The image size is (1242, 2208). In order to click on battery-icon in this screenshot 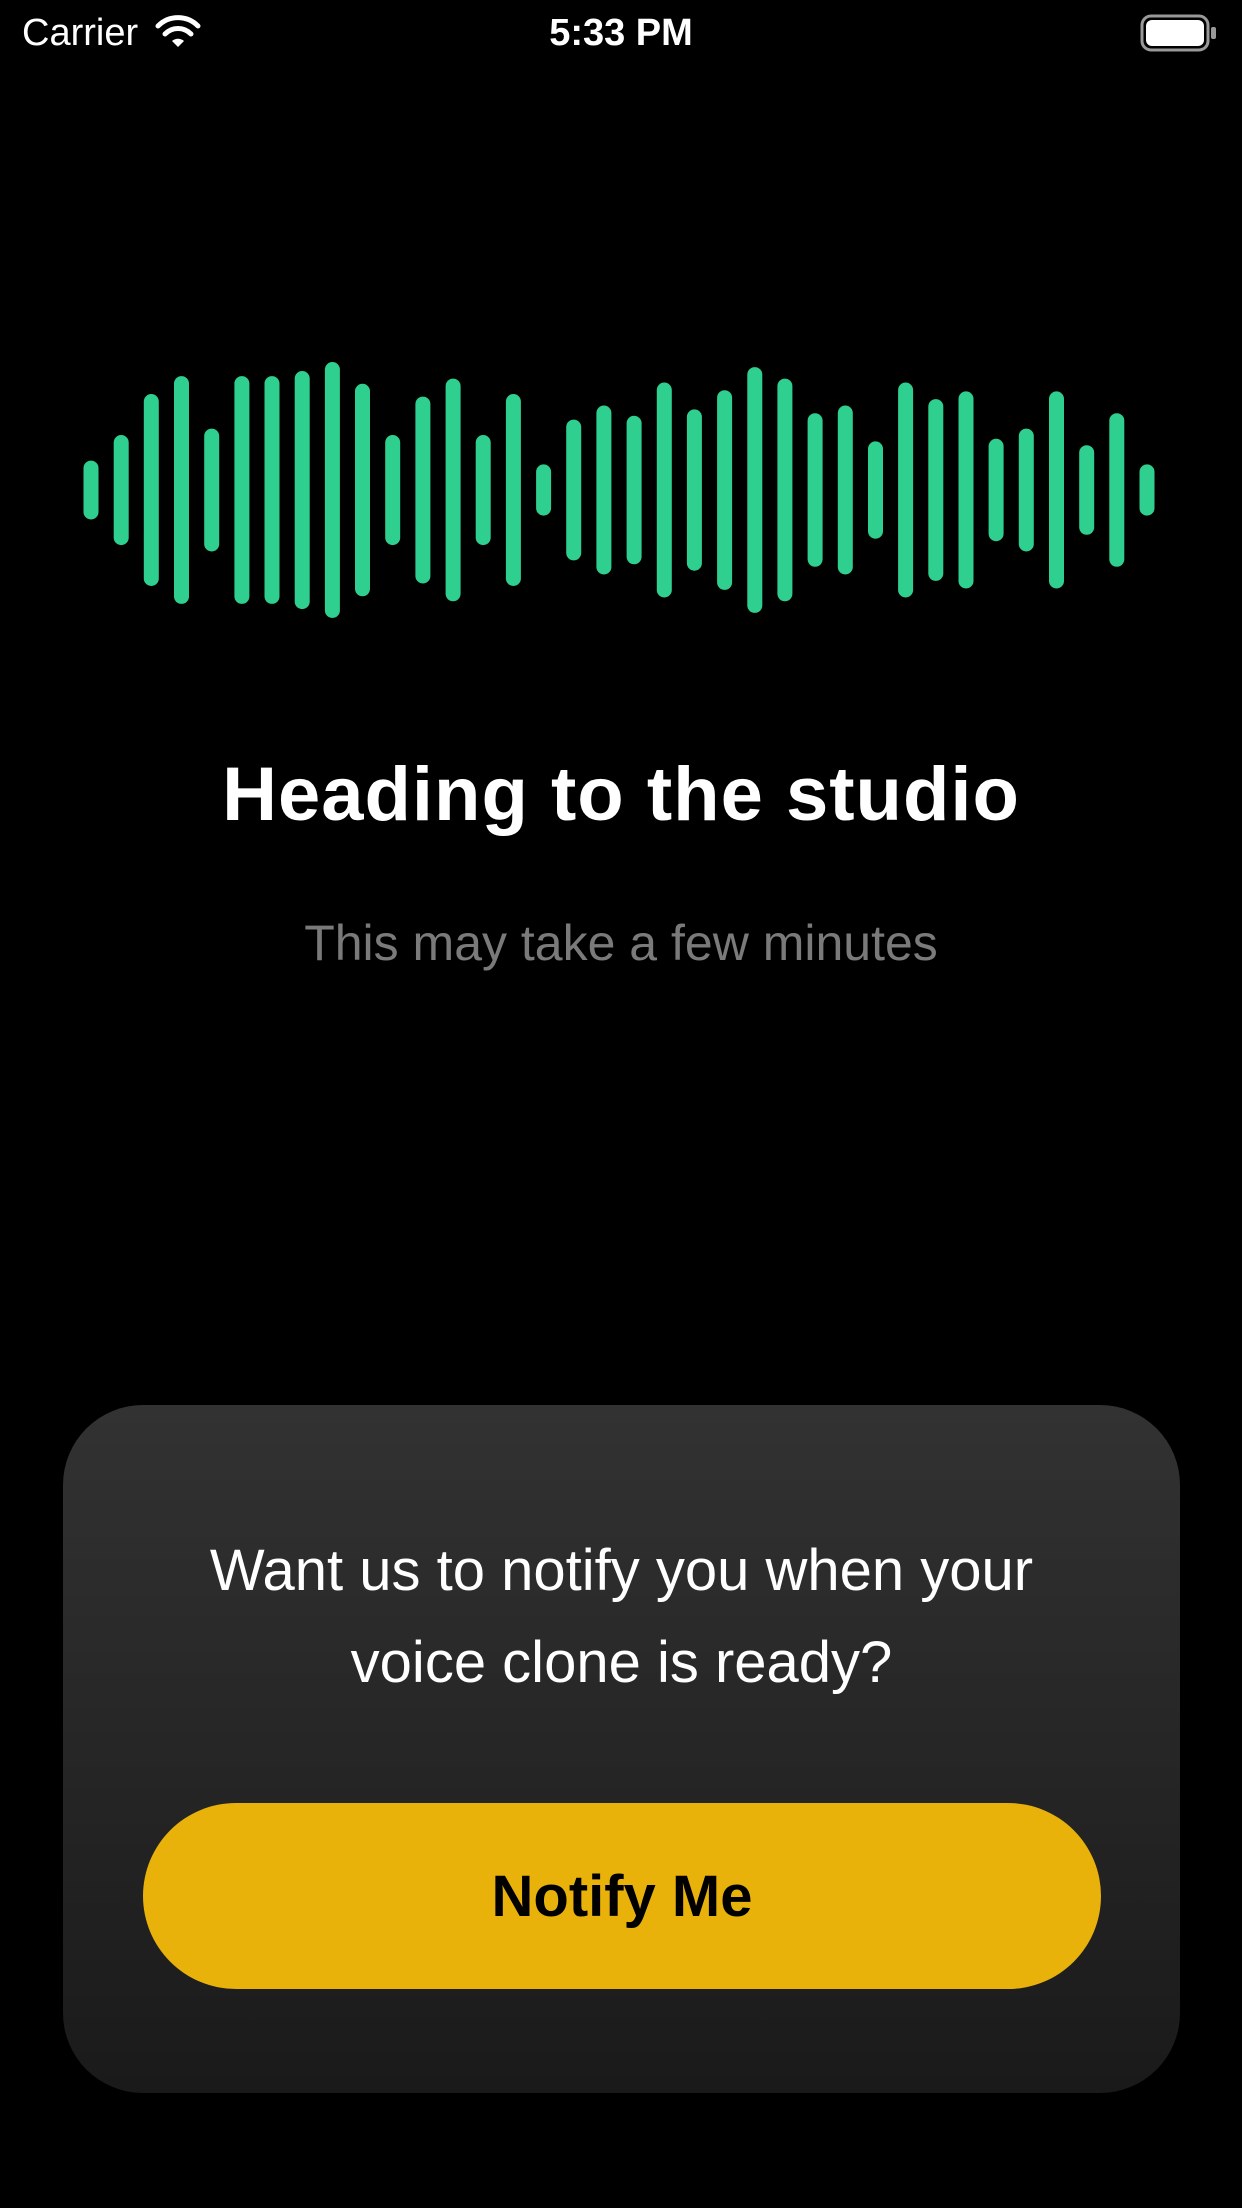, I will do `click(1178, 33)`.